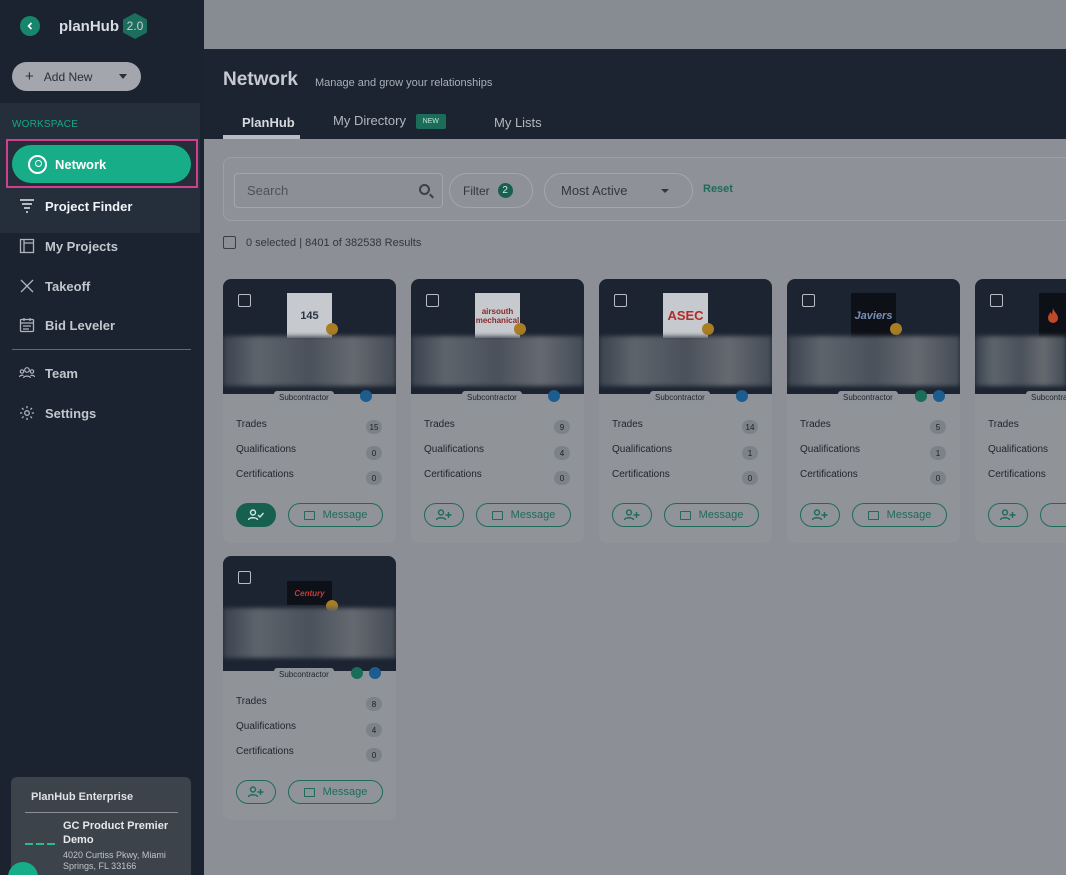 This screenshot has height=875, width=1066. I want to click on version-label: 2.0, so click(135, 26).